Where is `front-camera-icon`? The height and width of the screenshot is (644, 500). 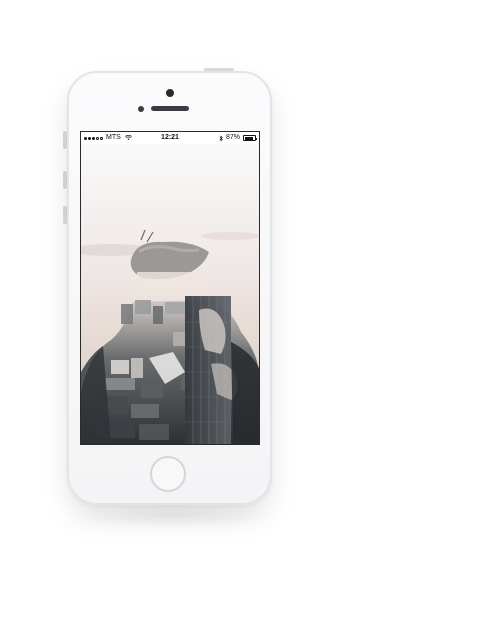 front-camera-icon is located at coordinates (170, 93).